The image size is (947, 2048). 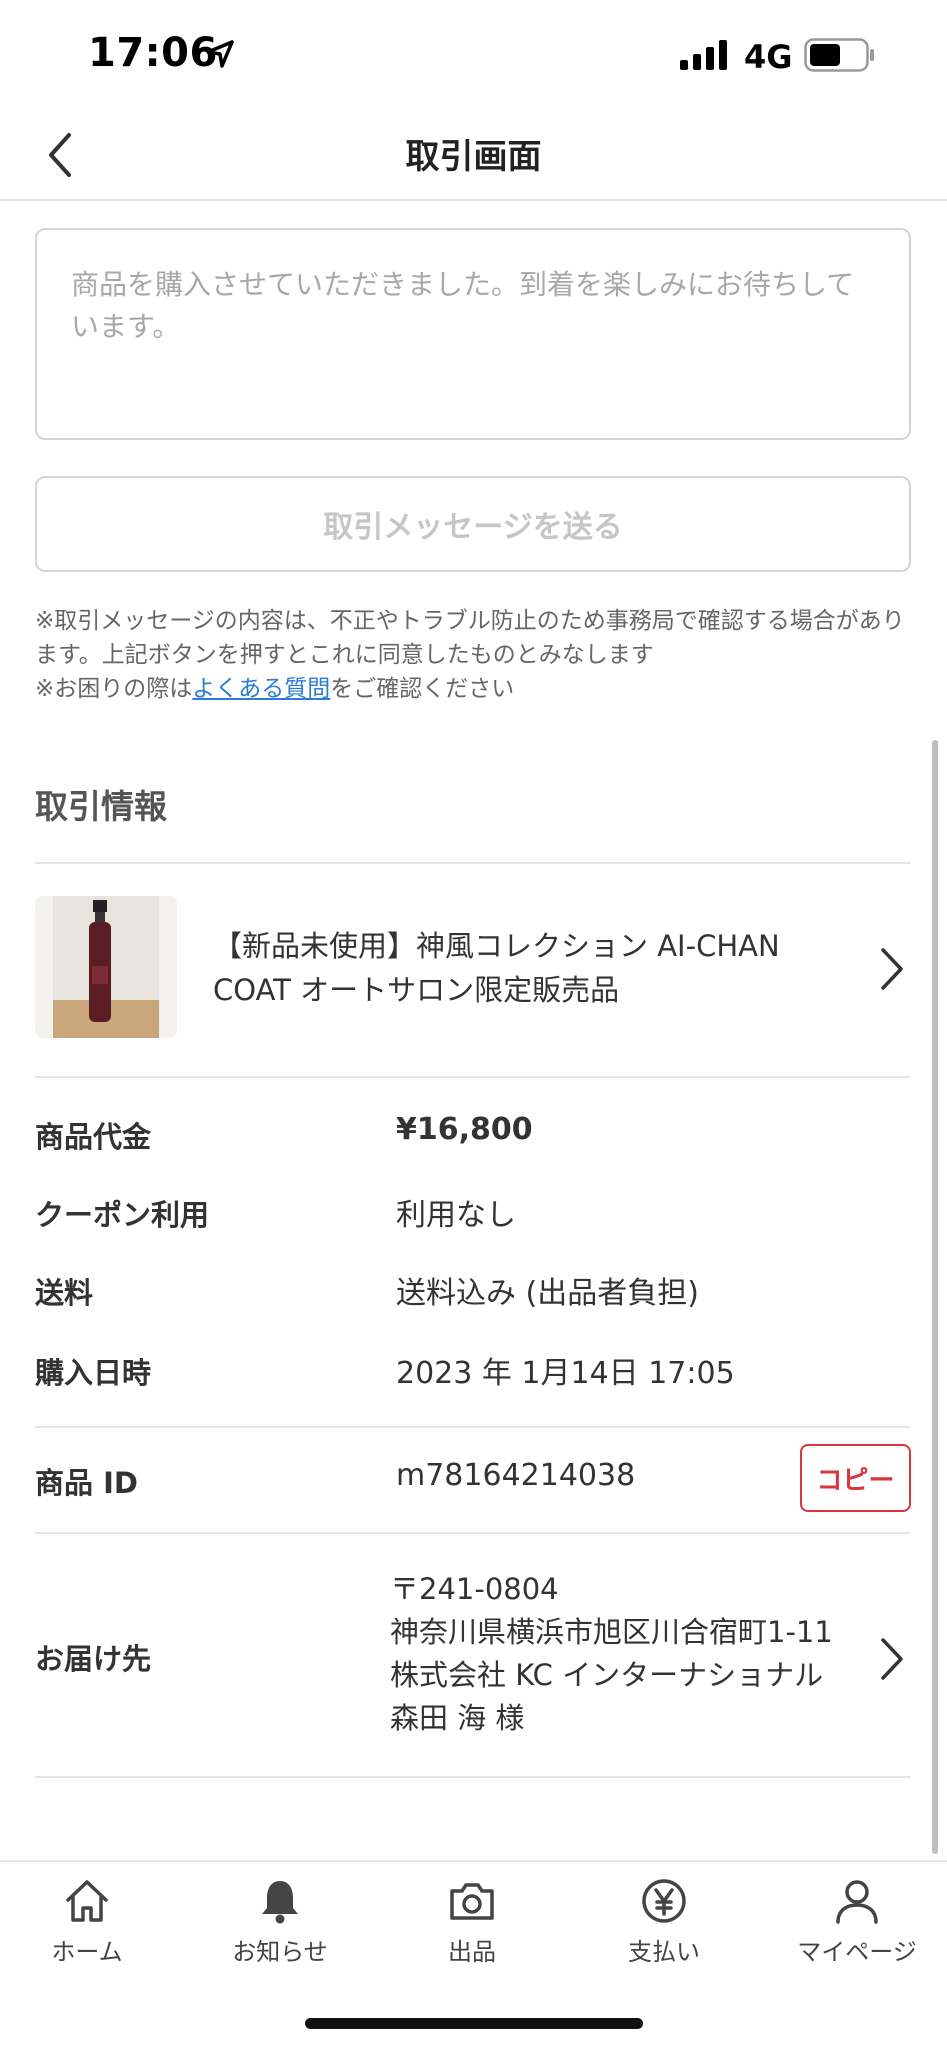 I want to click on price-label: 商品代金, so click(x=93, y=1137).